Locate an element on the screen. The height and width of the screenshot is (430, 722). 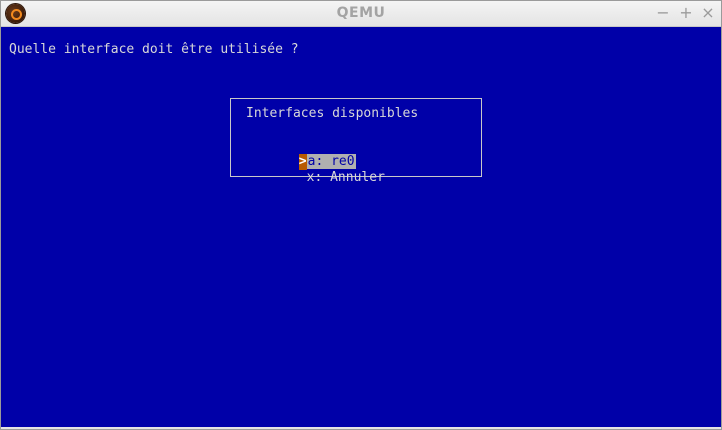
minimize-icon: − is located at coordinates (663, 13).